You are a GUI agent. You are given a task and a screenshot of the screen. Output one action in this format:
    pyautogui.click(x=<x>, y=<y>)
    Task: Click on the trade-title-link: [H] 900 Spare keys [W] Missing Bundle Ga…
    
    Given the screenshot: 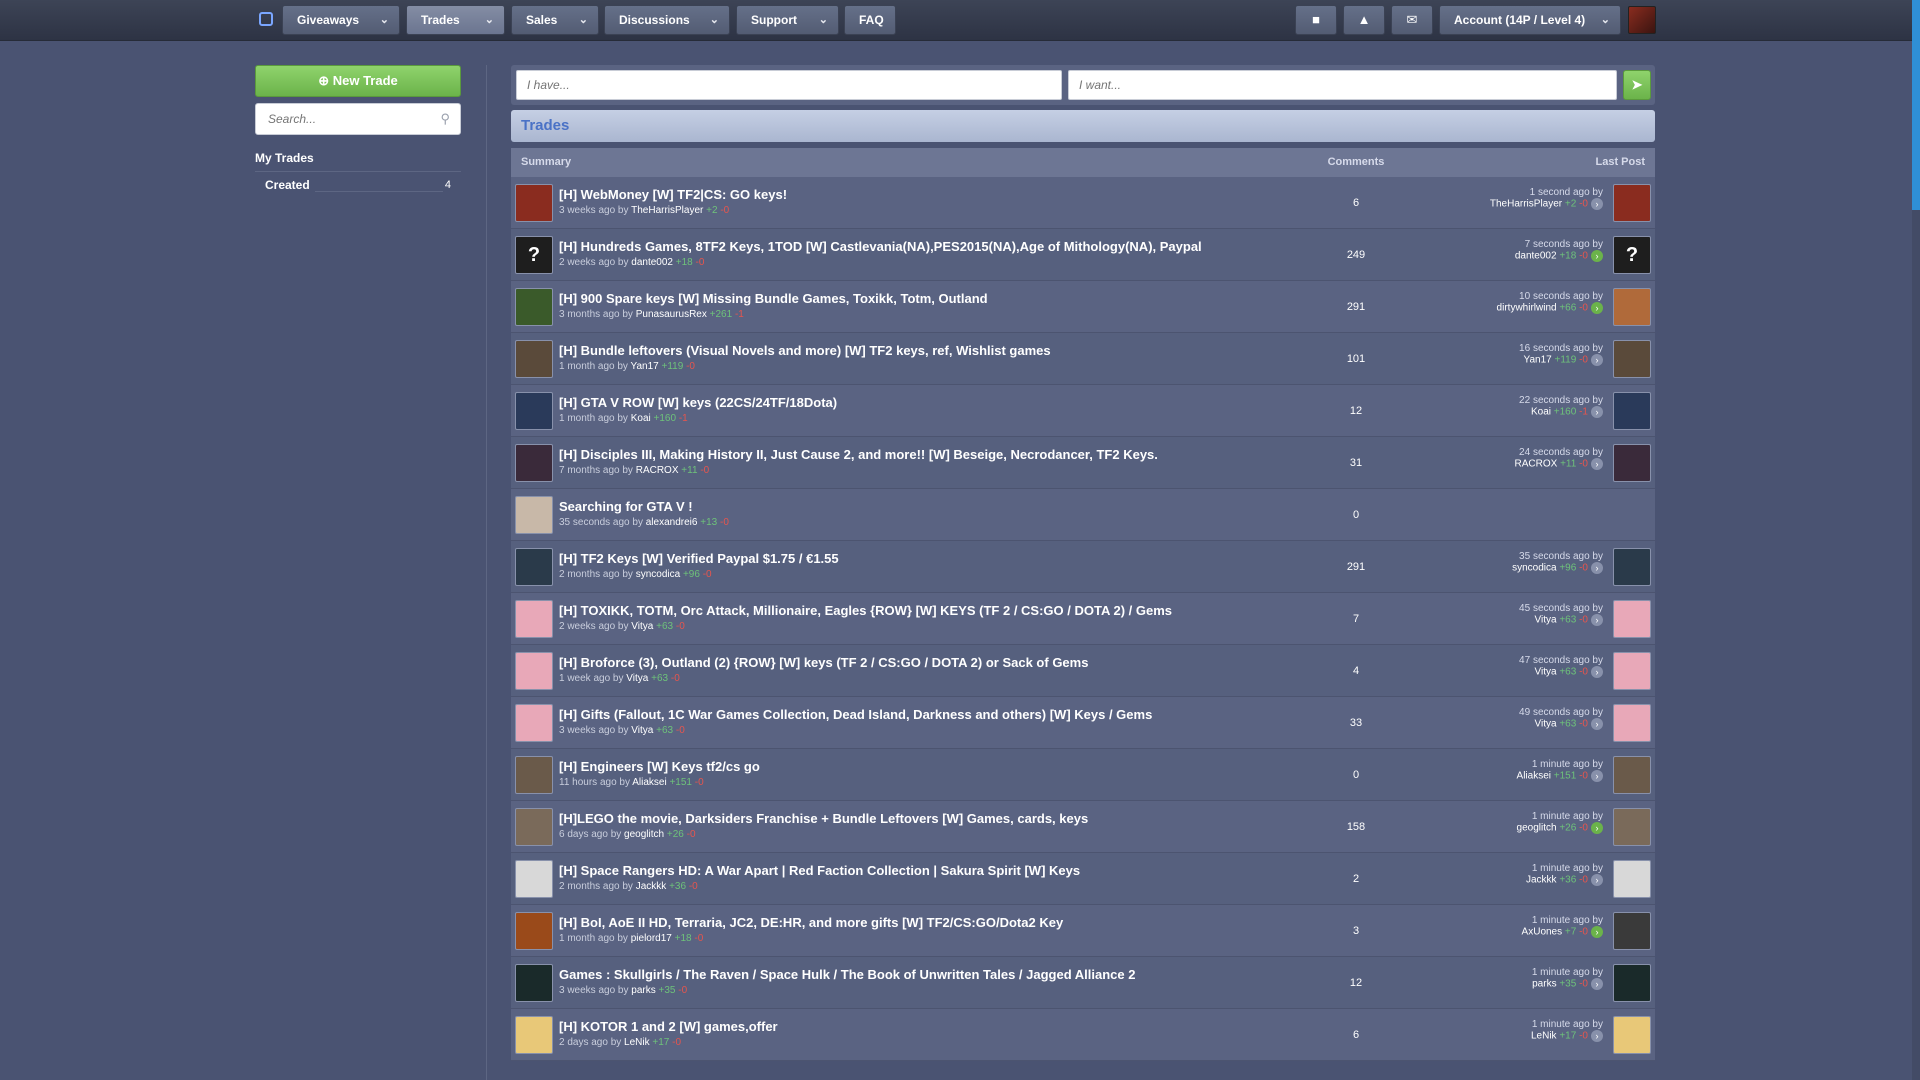 What is the action you would take?
    pyautogui.click(x=773, y=298)
    